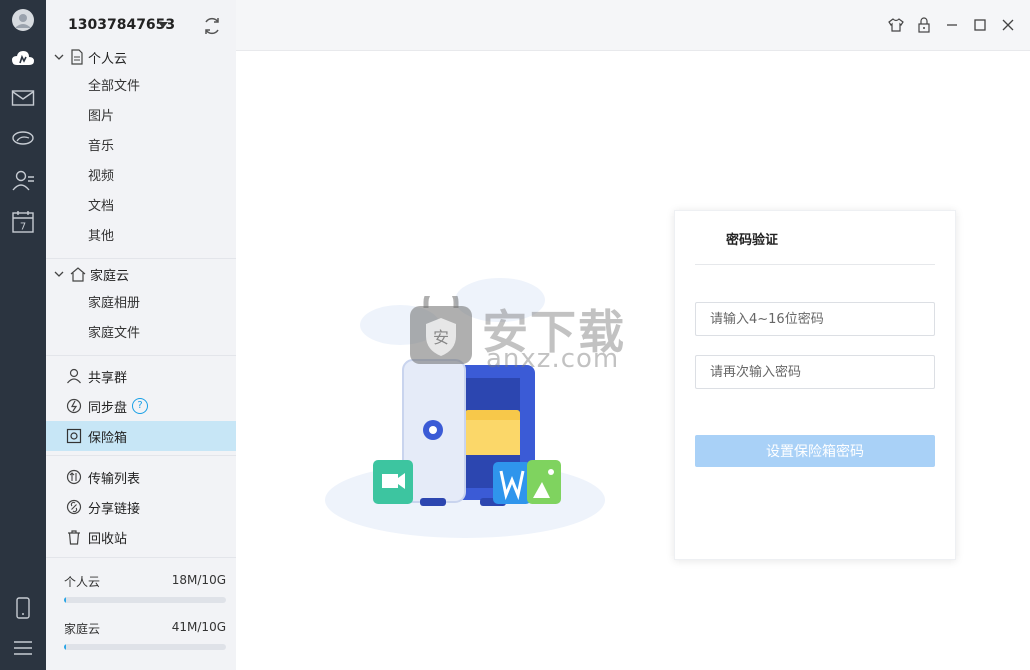 The height and width of the screenshot is (670, 1030). What do you see at coordinates (23, 335) in the screenshot?
I see `app-rail: 7` at bounding box center [23, 335].